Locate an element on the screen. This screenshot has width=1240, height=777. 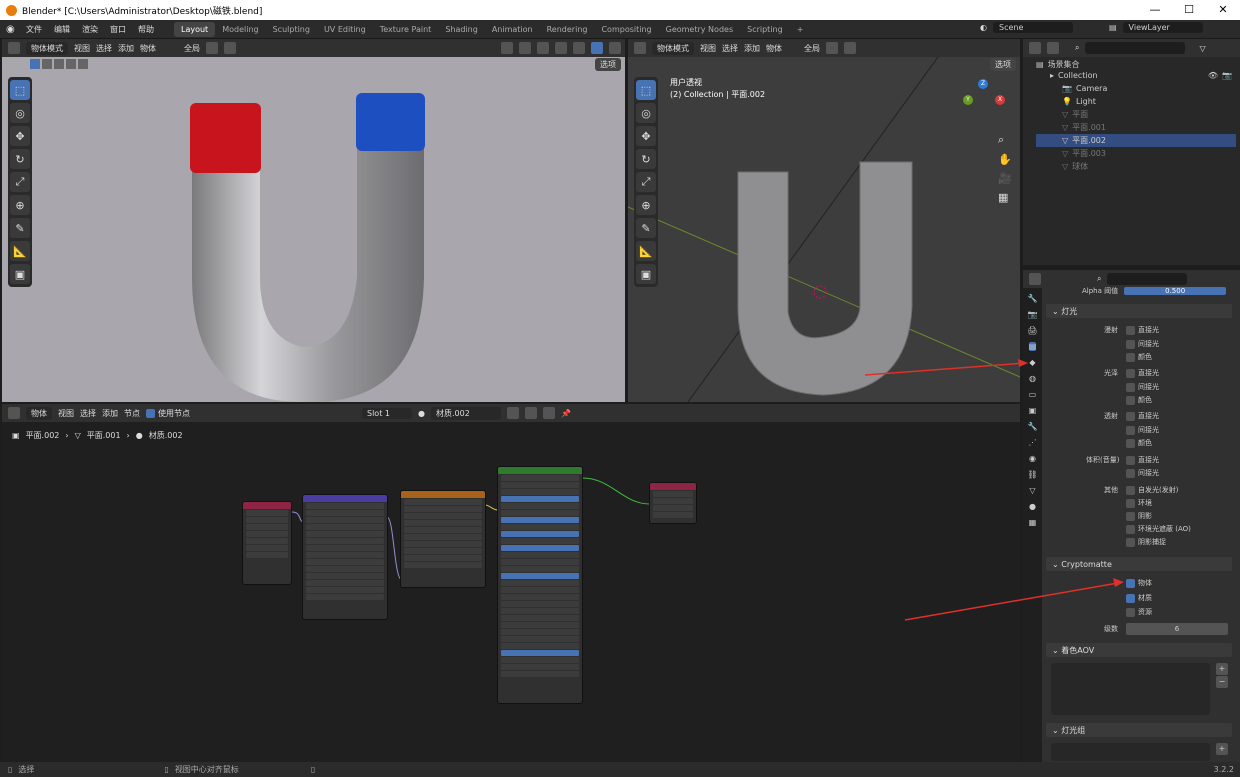
texture-tab-icon: ▦ is located at coordinates (1033, 522).